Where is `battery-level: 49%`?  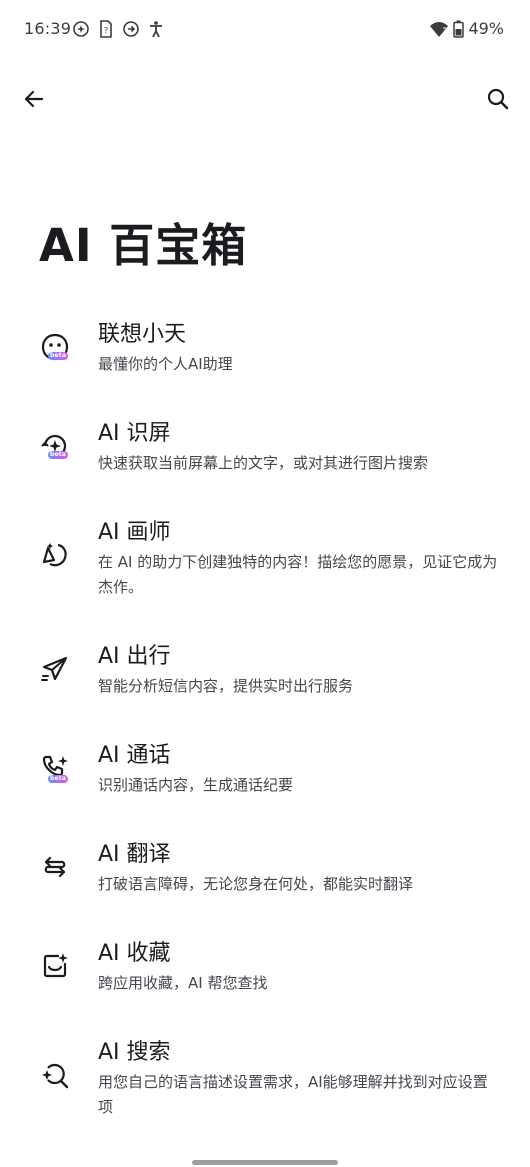
battery-level: 49% is located at coordinates (486, 28).